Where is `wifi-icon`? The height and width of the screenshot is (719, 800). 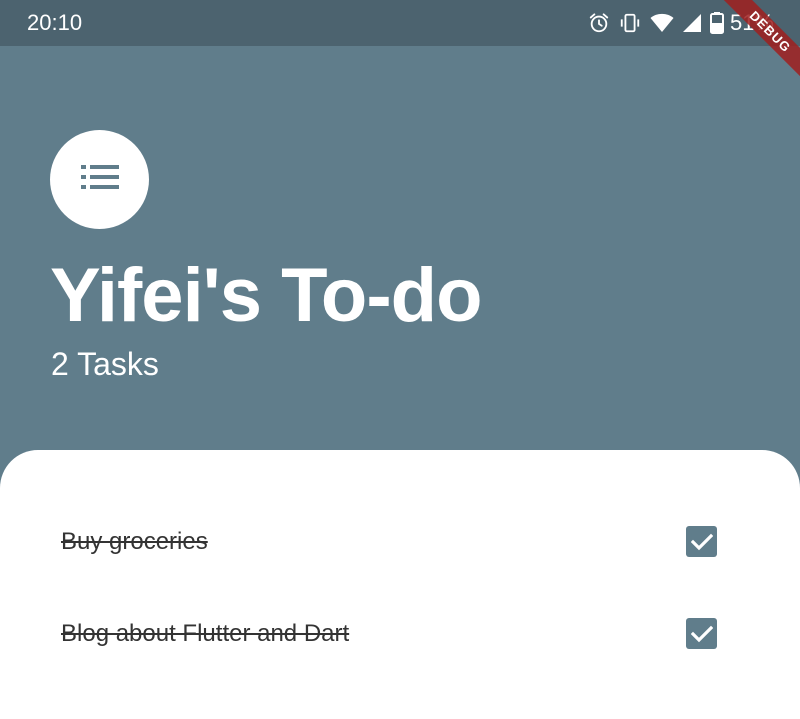 wifi-icon is located at coordinates (662, 23).